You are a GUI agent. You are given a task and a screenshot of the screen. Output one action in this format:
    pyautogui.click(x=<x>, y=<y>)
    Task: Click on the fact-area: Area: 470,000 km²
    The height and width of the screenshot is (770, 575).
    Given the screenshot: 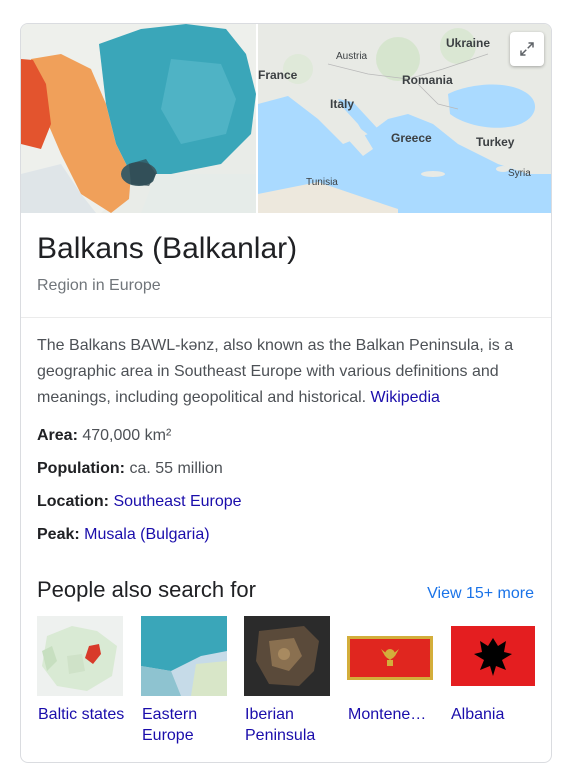 What is the action you would take?
    pyautogui.click(x=139, y=440)
    